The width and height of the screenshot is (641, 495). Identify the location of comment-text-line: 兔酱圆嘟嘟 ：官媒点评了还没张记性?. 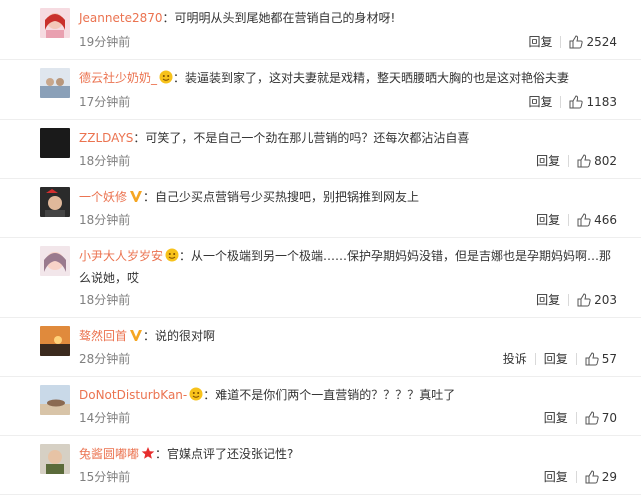
(350, 455).